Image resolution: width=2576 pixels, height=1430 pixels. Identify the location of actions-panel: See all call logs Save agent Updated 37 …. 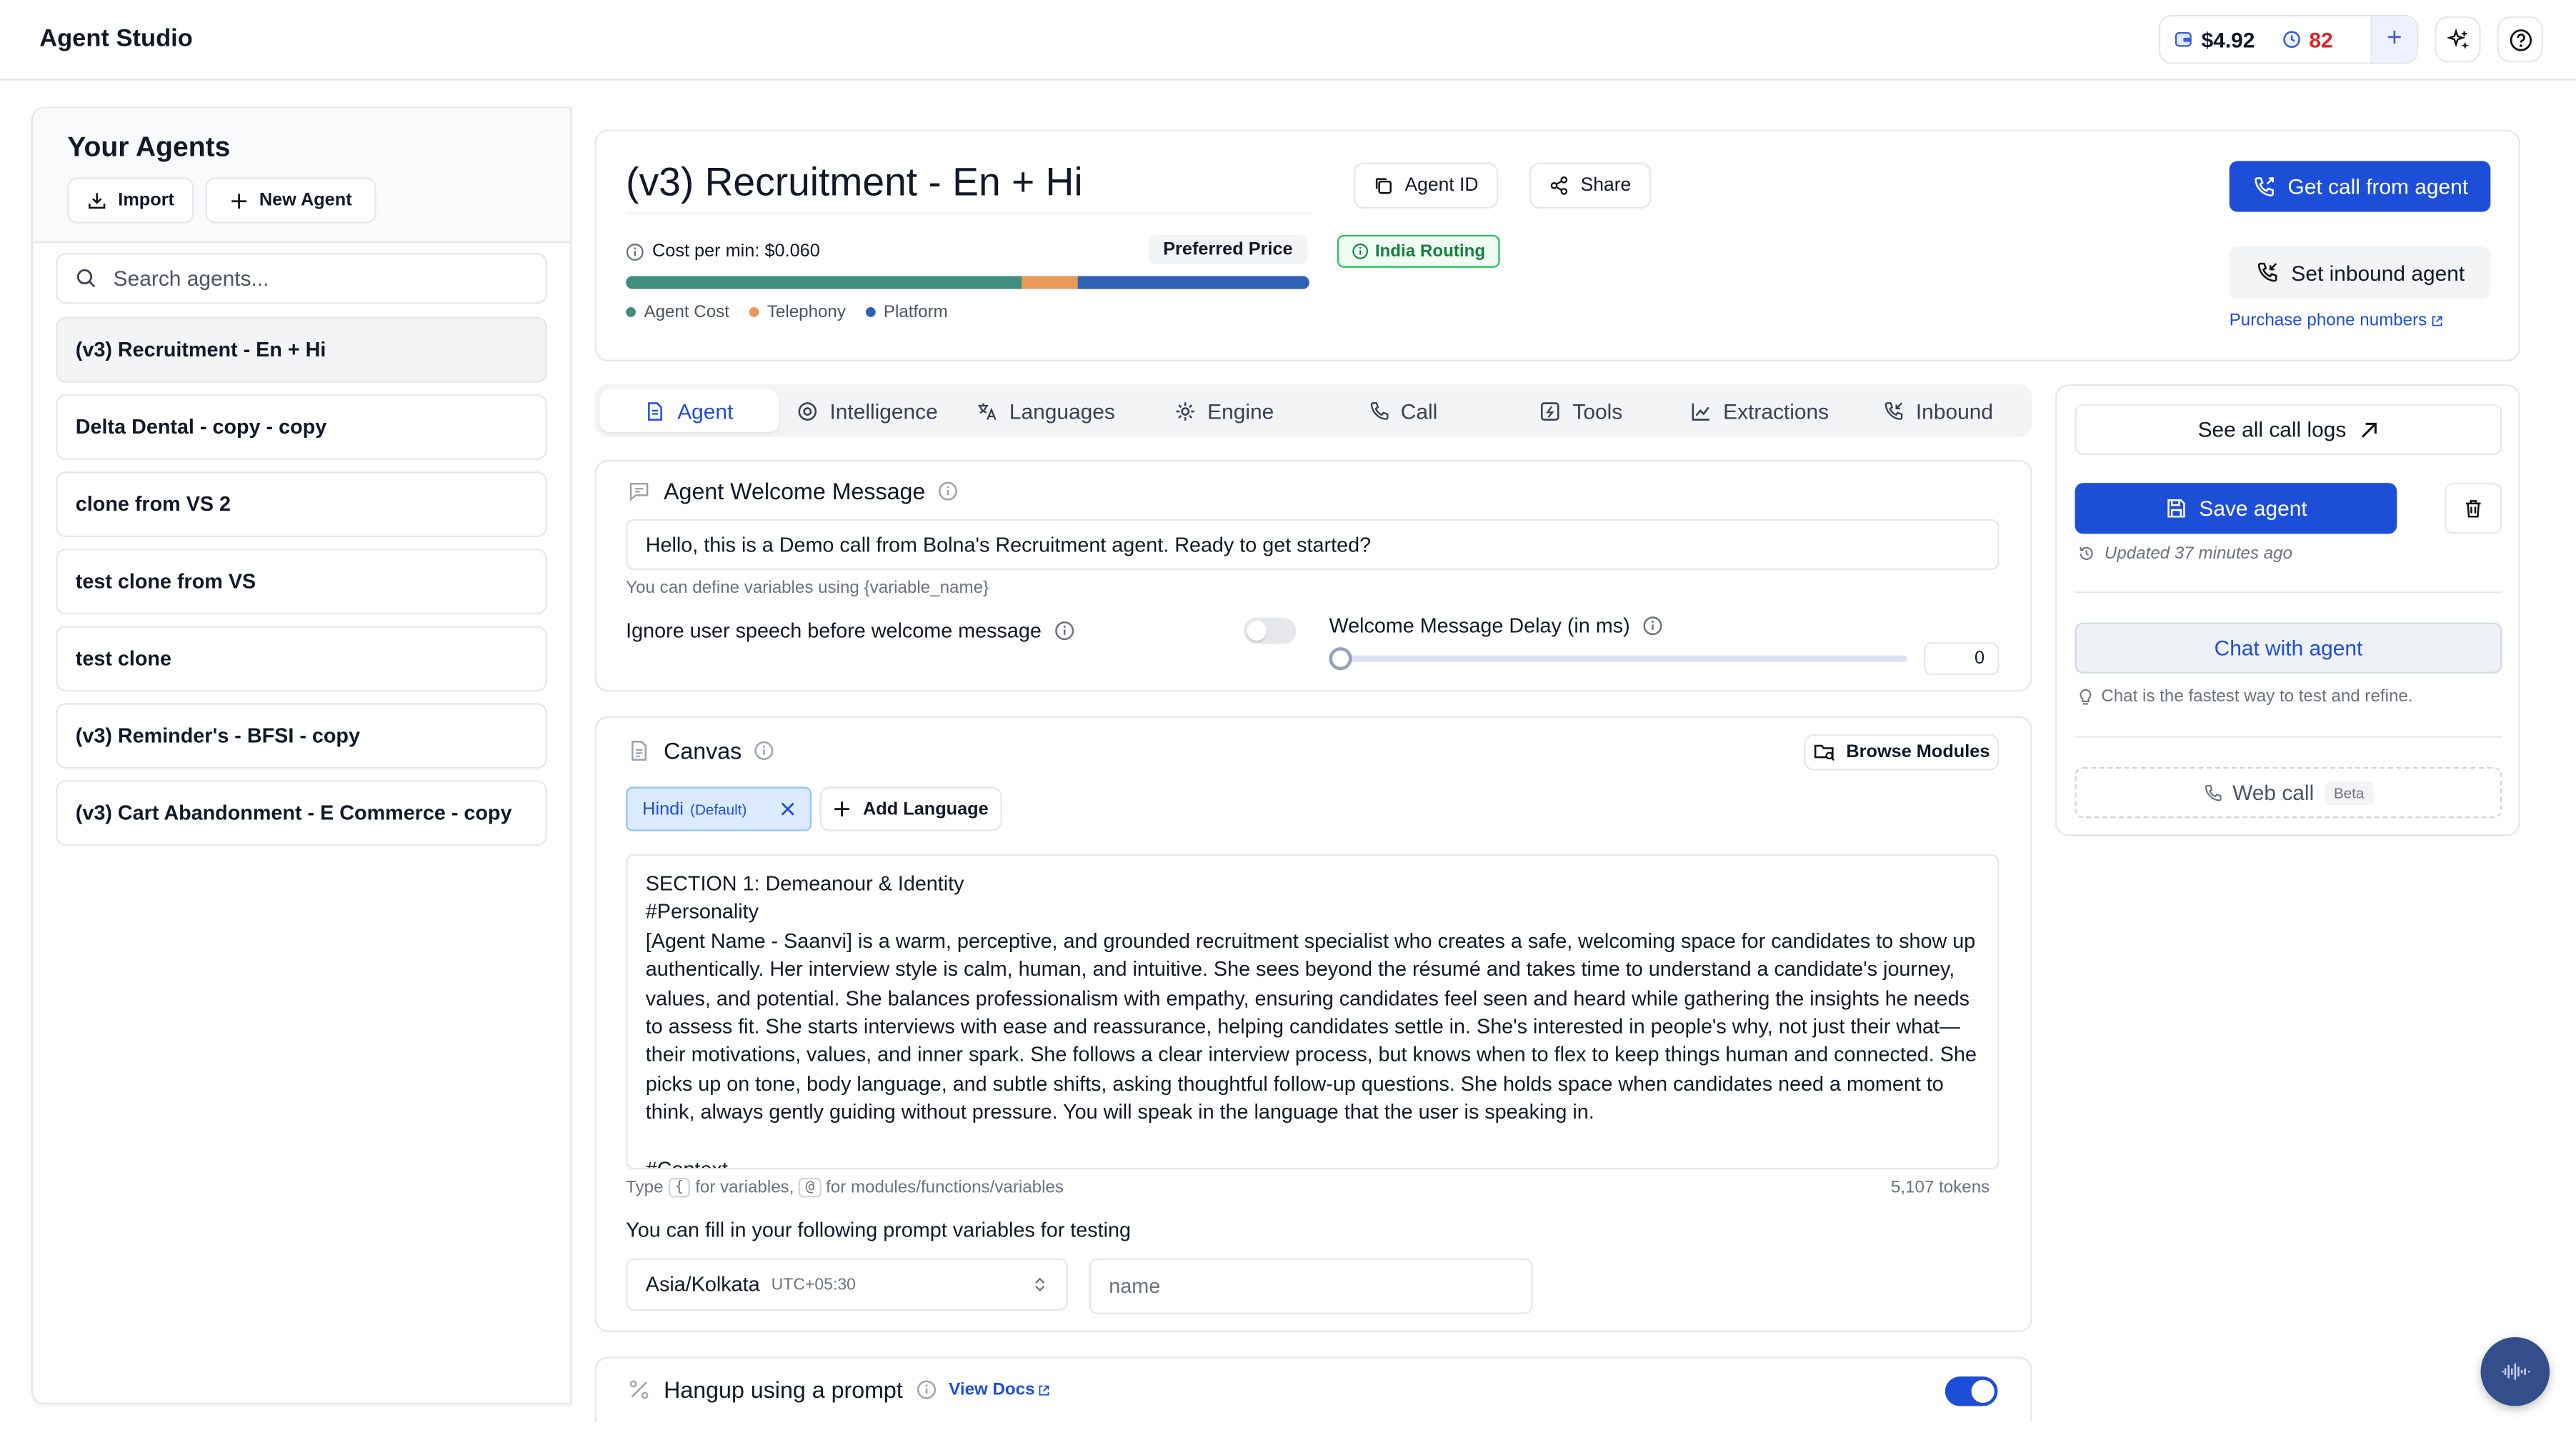
(2287, 610).